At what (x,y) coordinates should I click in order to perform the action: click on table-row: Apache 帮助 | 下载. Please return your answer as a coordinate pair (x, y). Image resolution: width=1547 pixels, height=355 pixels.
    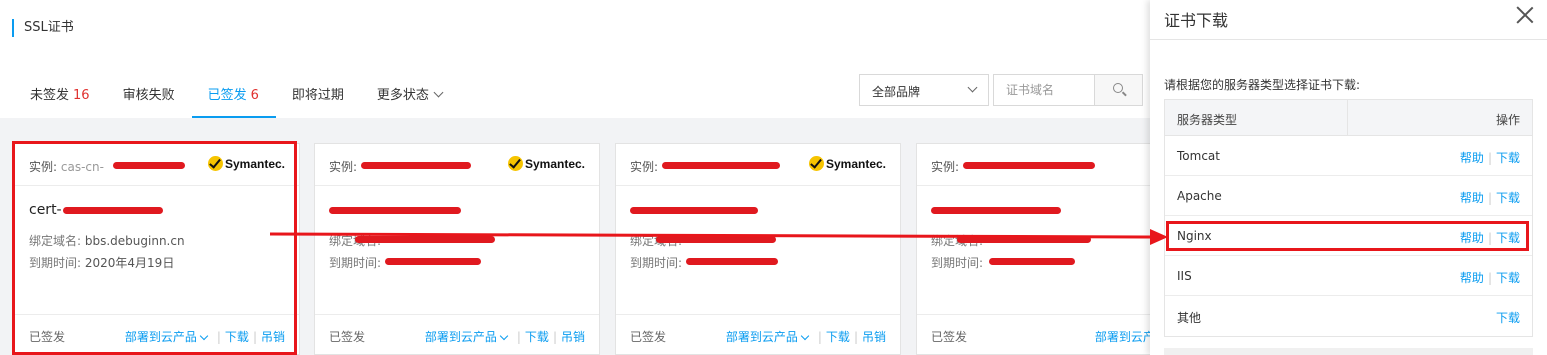
    Looking at the image, I should click on (1348, 196).